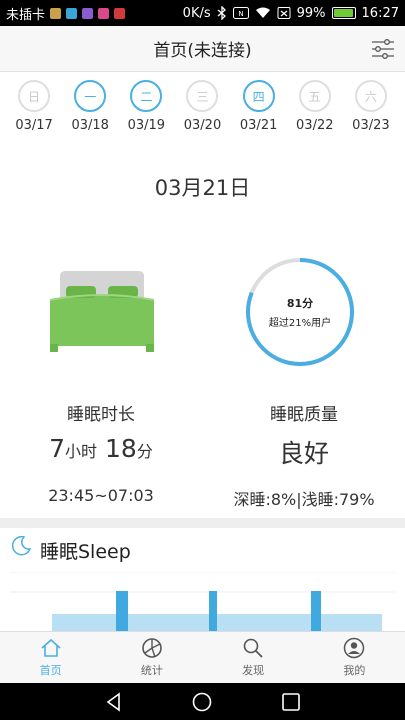  Describe the element at coordinates (57, 448) in the screenshot. I see `duration-hours: 7` at that location.